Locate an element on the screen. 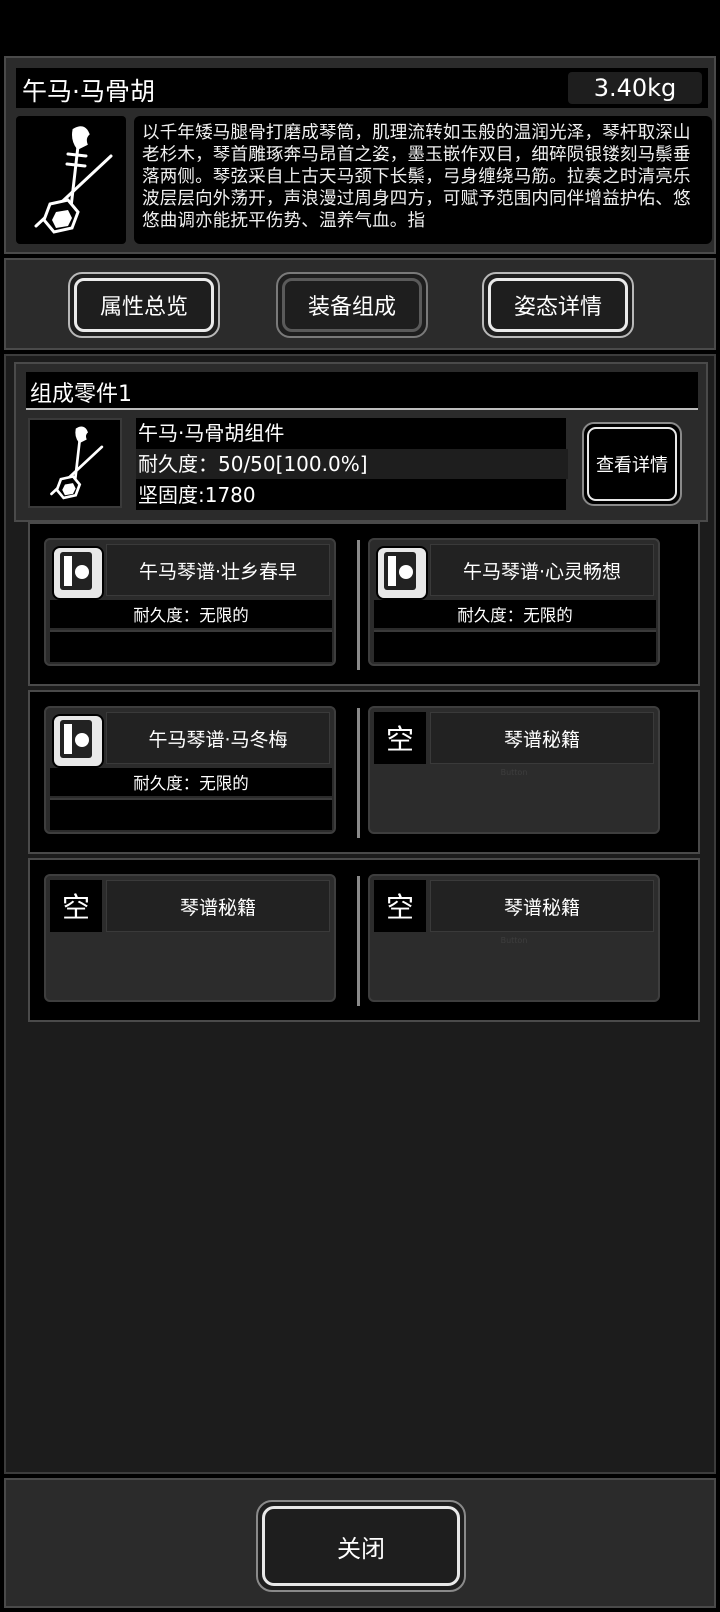 The height and width of the screenshot is (1612, 720). tab-attributes-label: 属性总览 is located at coordinates (143, 307).